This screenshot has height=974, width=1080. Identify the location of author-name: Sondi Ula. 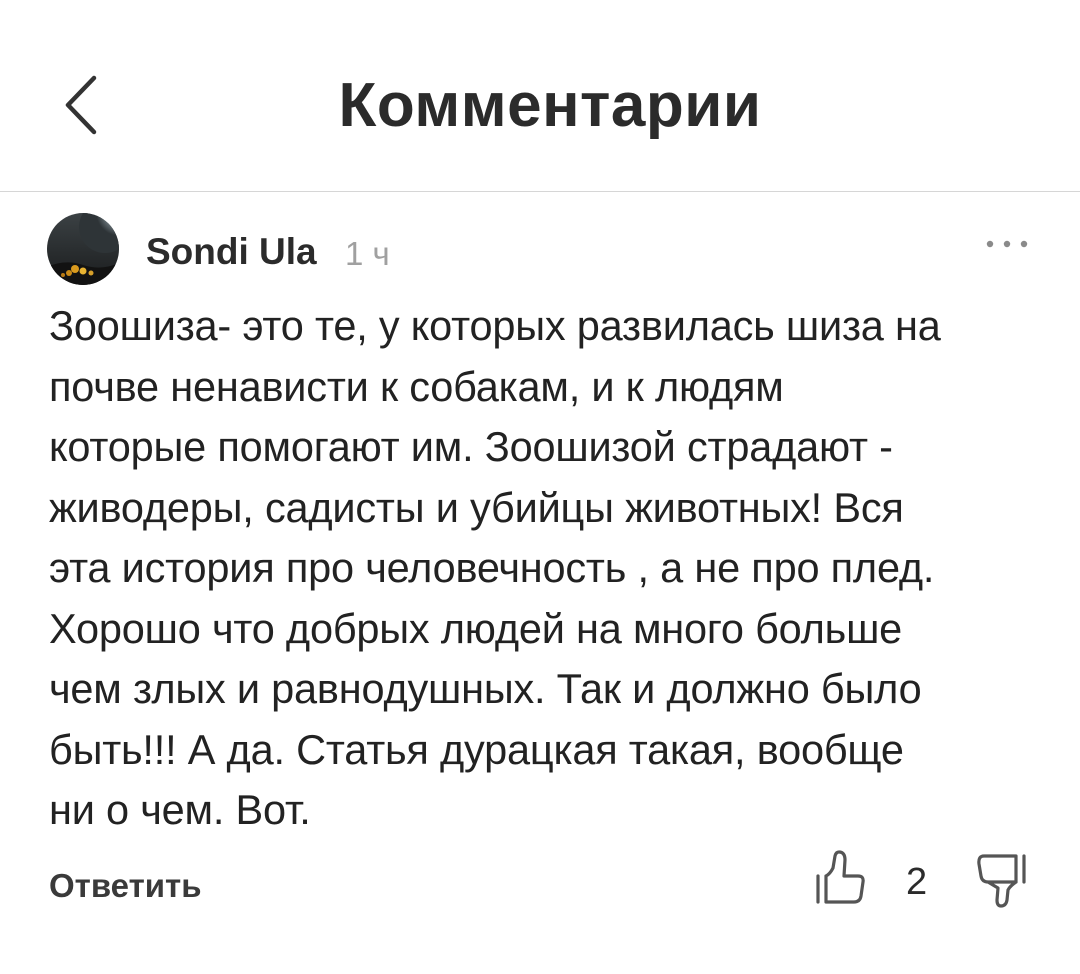
(231, 252).